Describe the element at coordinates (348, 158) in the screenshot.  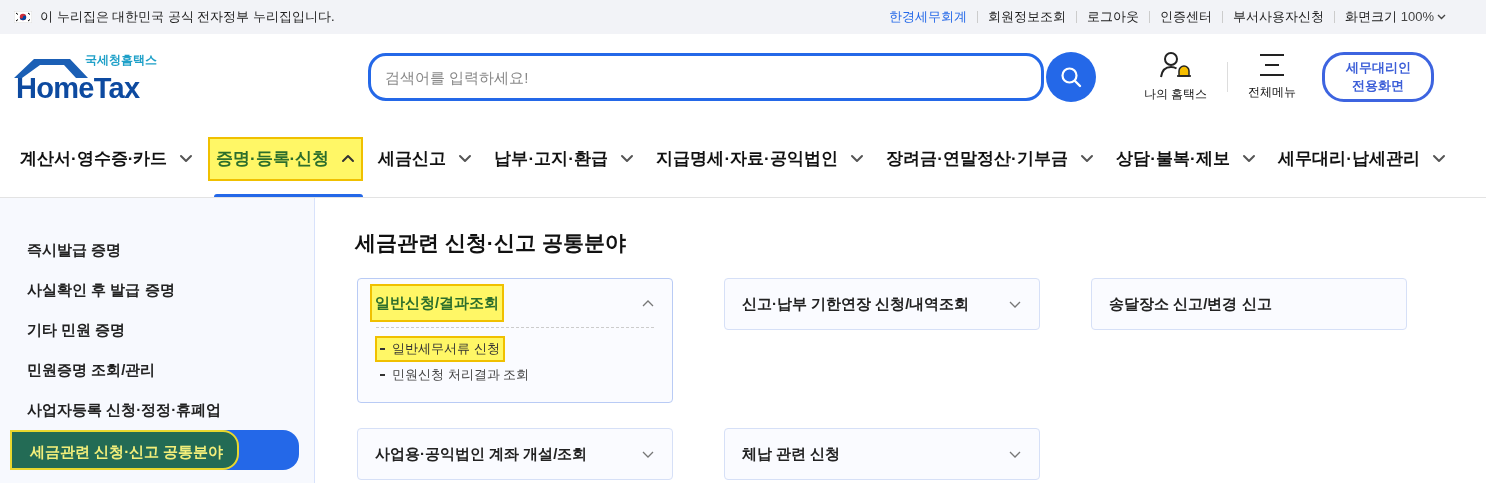
I see `caret-up-icon` at that location.